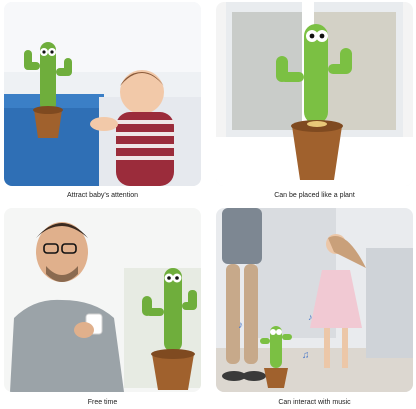 This screenshot has height=409, width=416. I want to click on caption-free-time: Free time, so click(102, 402).